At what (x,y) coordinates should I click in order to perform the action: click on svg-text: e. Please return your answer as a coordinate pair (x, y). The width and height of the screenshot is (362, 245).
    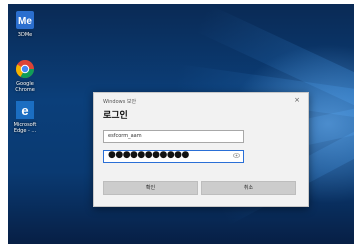
    Looking at the image, I should click on (24, 110).